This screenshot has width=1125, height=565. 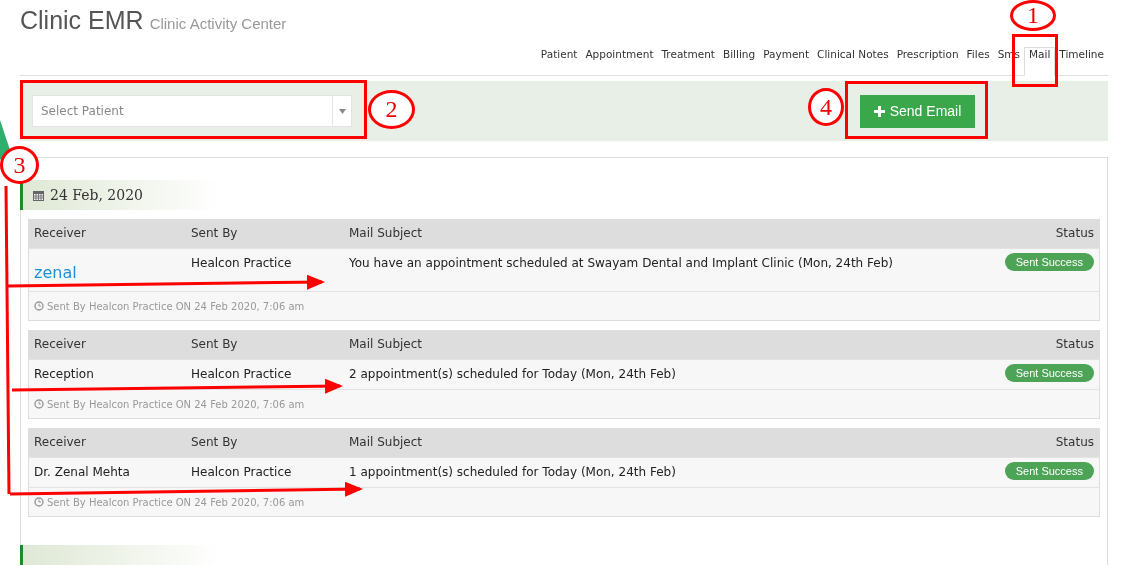 What do you see at coordinates (619, 61) in the screenshot?
I see `nav-tab: Appointment` at bounding box center [619, 61].